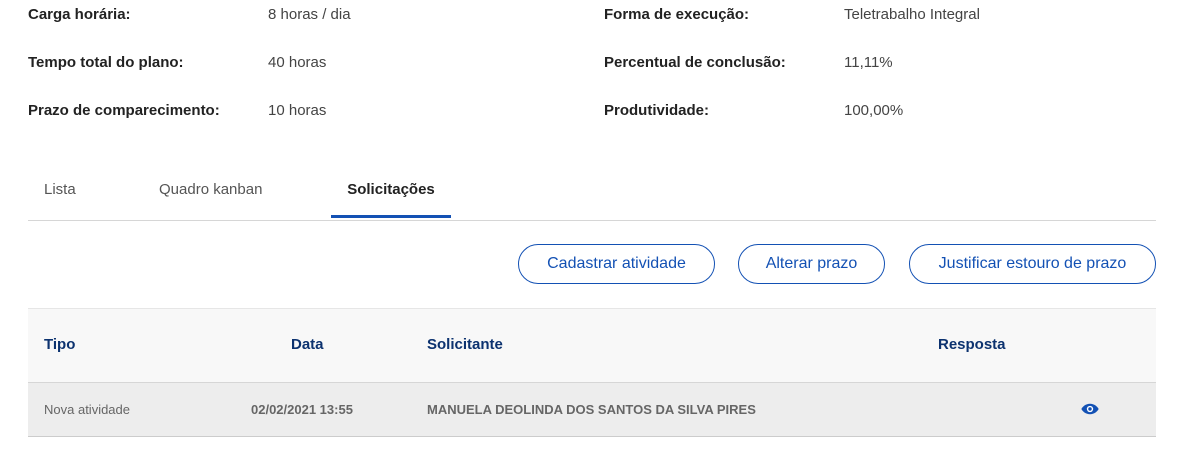 This screenshot has height=459, width=1178. I want to click on cell-data: 02/02/2021 13:55, so click(302, 409).